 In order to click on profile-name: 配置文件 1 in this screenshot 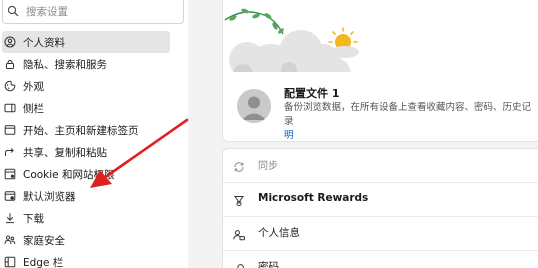, I will do `click(312, 93)`.